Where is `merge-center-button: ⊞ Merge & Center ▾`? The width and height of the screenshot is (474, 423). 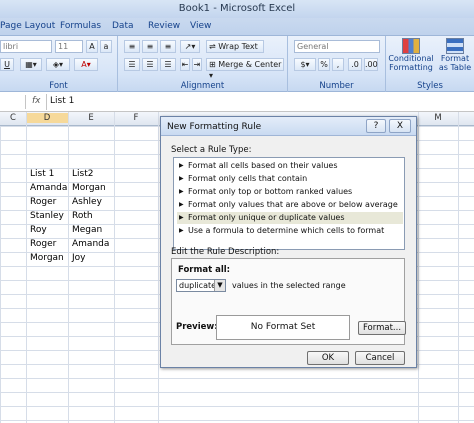 merge-center-button: ⊞ Merge & Center ▾ is located at coordinates (245, 69).